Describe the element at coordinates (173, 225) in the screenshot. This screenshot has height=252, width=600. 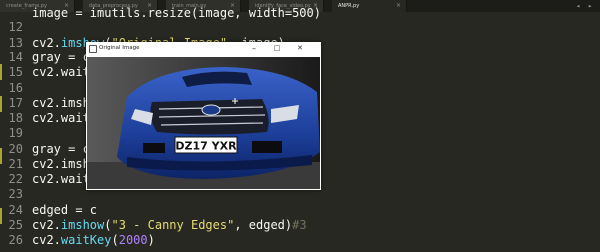
I see `code-token: "3 - Canny Edges"` at that location.